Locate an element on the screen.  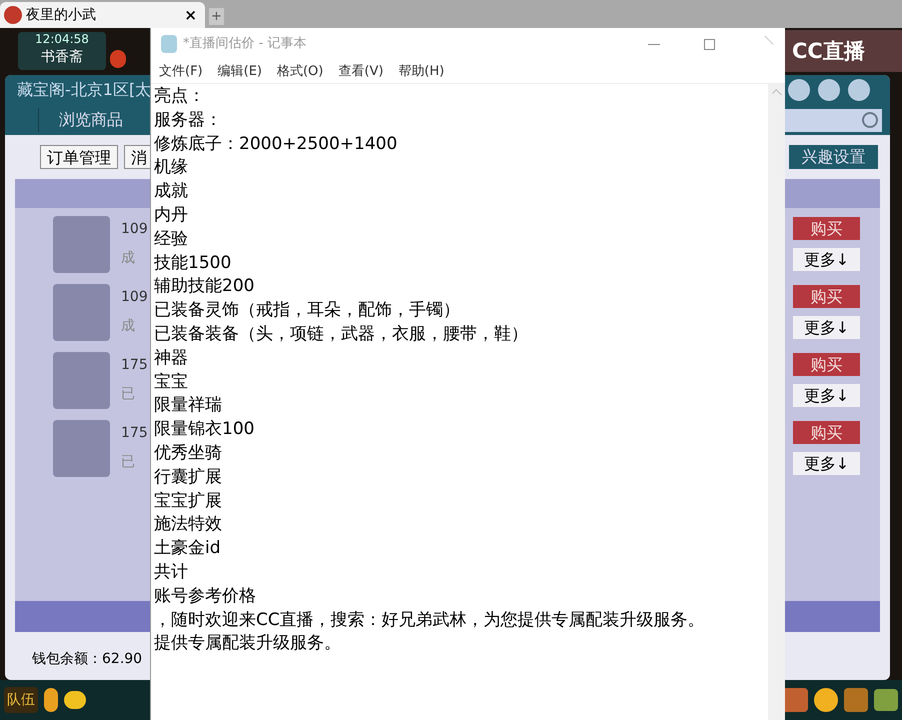
text-line: 经验 is located at coordinates (171, 239).